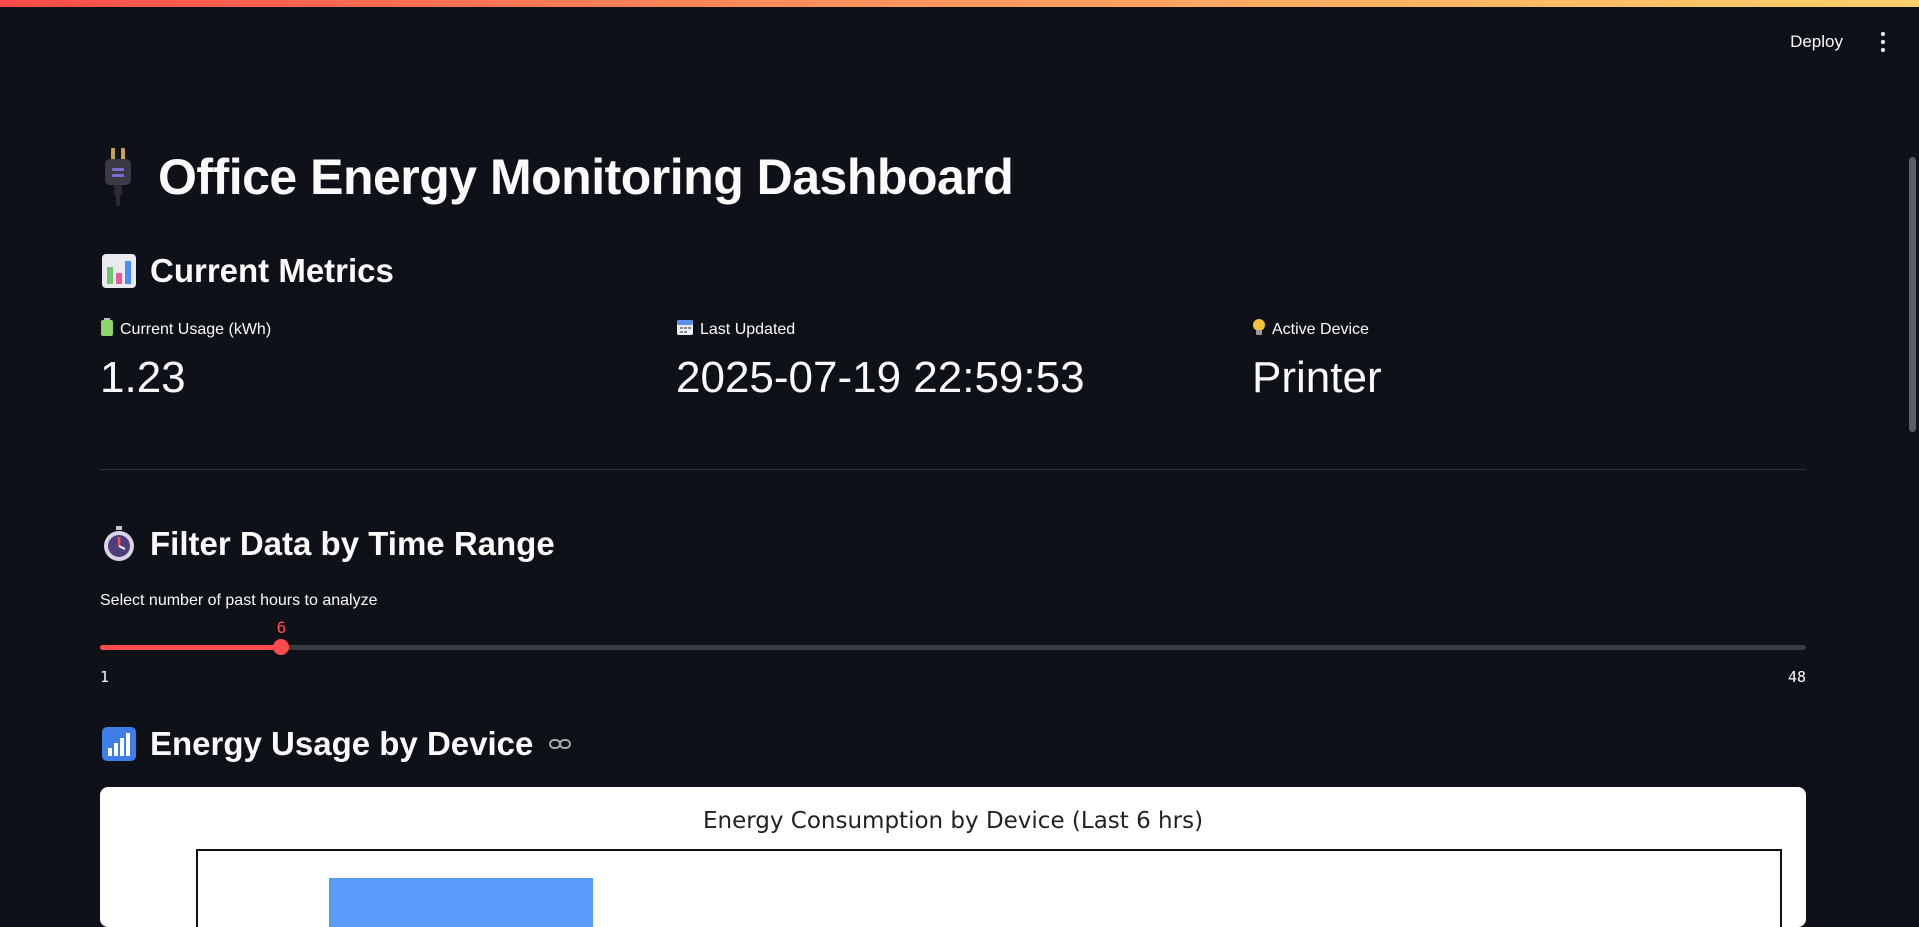 Image resolution: width=1919 pixels, height=927 pixels. I want to click on hours-slider, so click(953, 647).